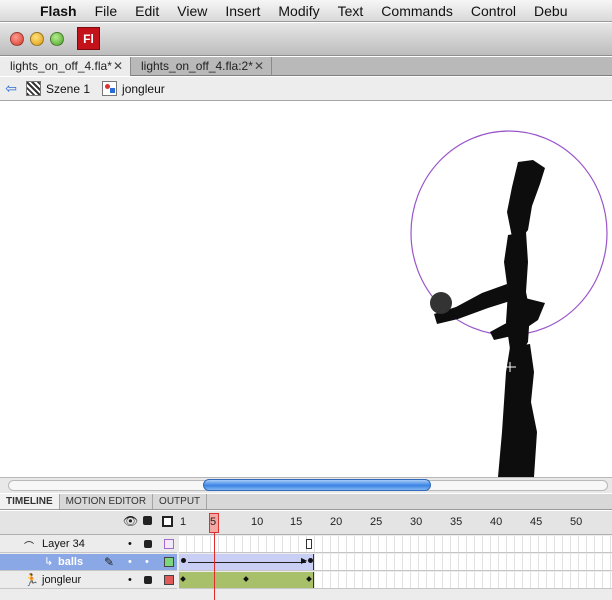 This screenshot has height=600, width=612. I want to click on ruler-label: 10, so click(257, 522).